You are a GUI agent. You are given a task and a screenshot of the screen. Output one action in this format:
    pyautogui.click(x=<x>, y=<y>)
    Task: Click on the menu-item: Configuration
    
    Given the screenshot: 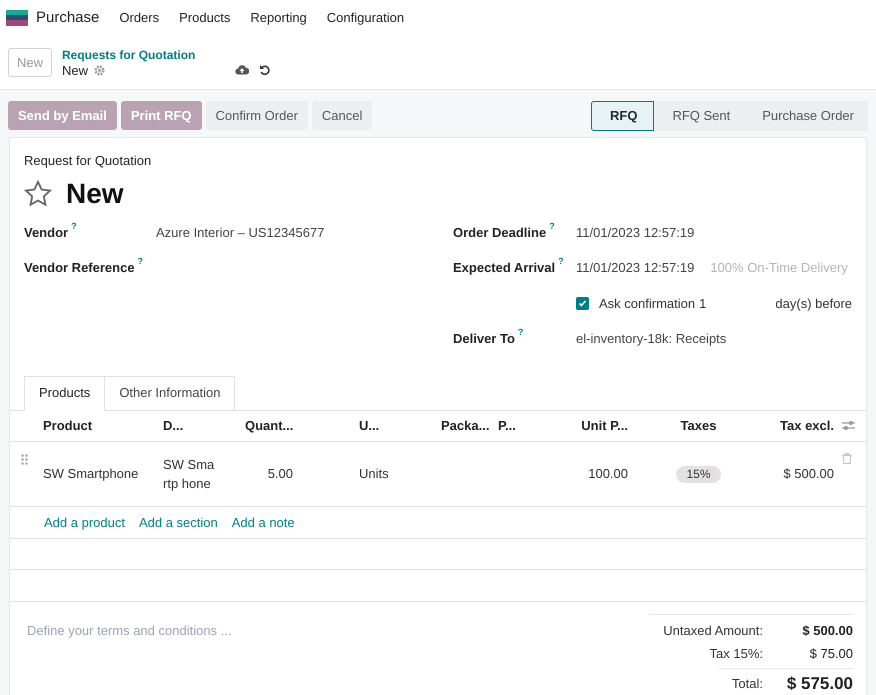 What is the action you would take?
    pyautogui.click(x=365, y=18)
    